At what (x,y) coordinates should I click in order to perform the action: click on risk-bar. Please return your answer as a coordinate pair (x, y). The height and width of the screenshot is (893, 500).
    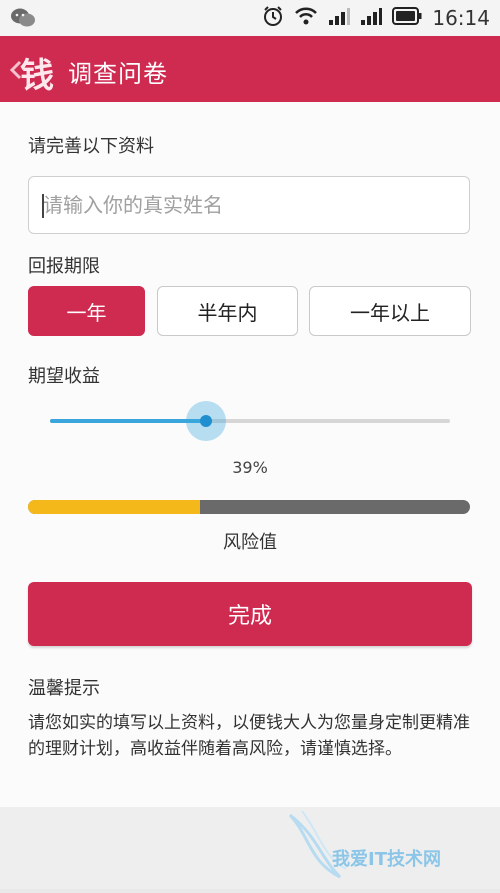
    Looking at the image, I should click on (249, 507).